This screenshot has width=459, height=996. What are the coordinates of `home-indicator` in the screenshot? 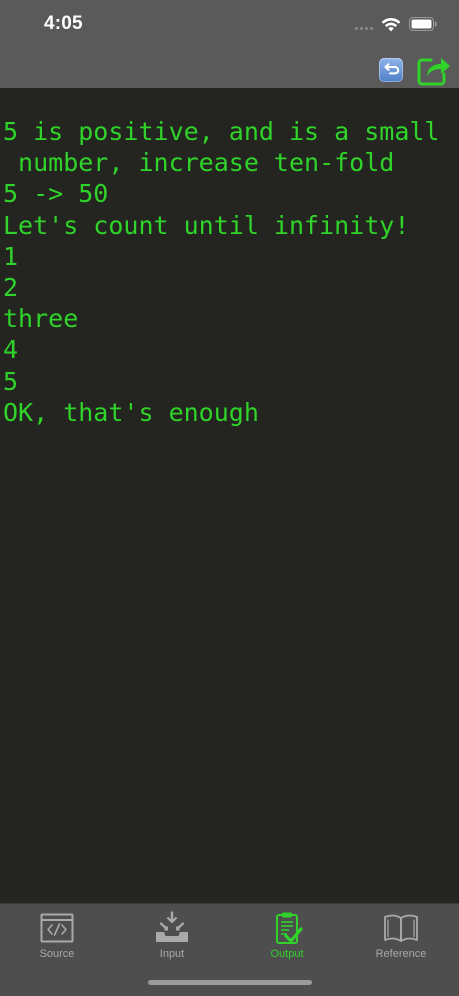 It's located at (230, 982).